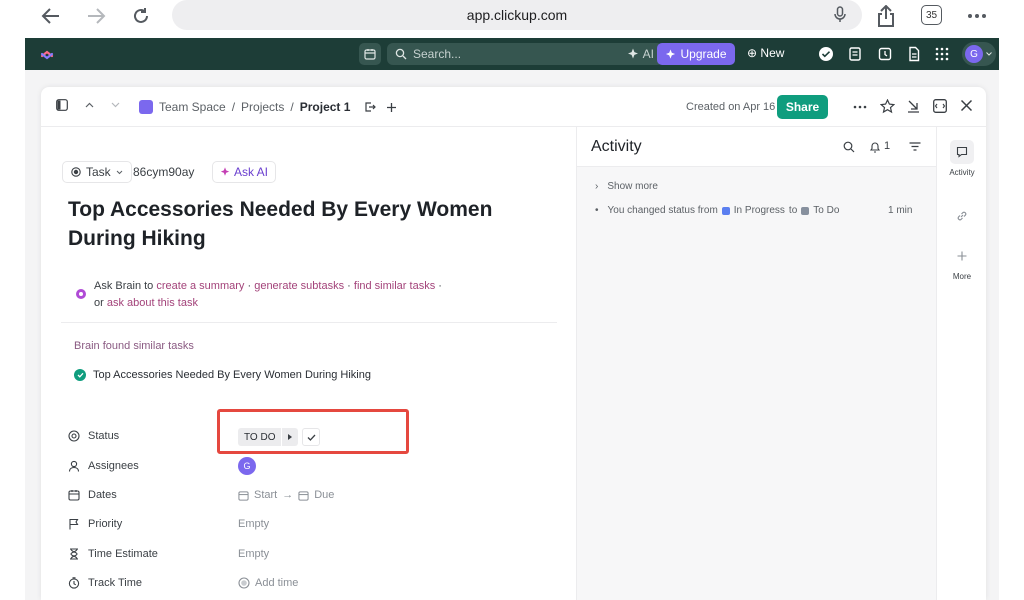  I want to click on field-assignees: Assignees G, so click(298, 467).